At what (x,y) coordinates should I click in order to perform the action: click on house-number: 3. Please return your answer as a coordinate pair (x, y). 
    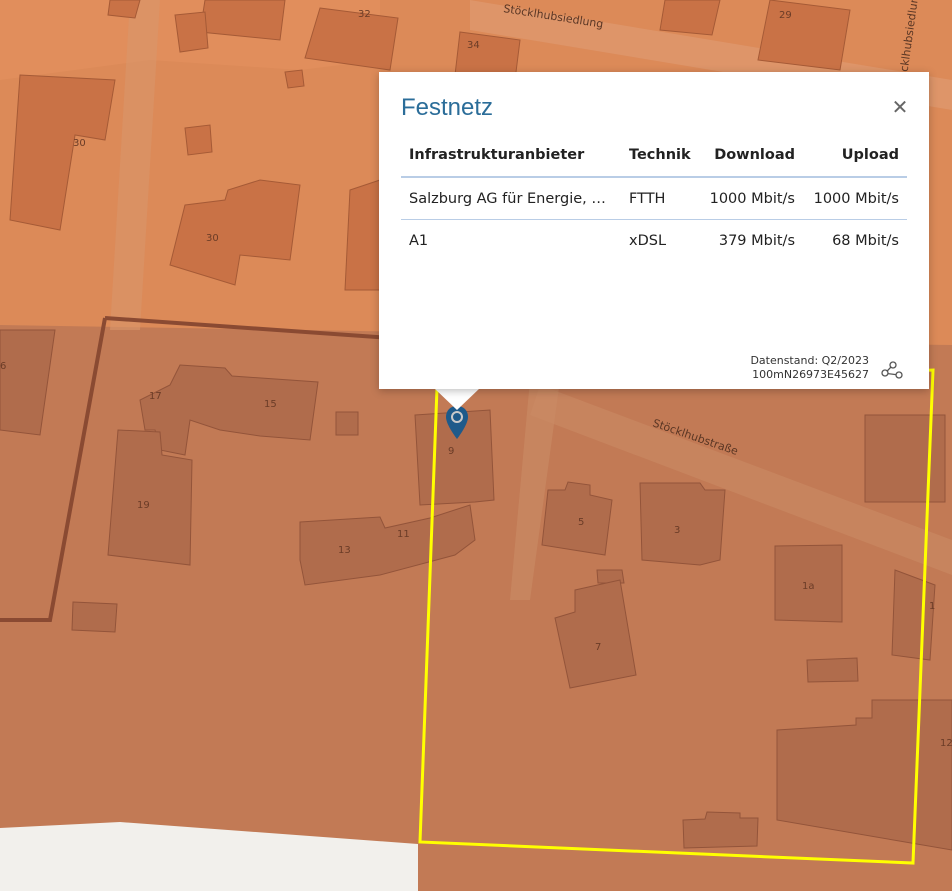
    Looking at the image, I should click on (677, 530).